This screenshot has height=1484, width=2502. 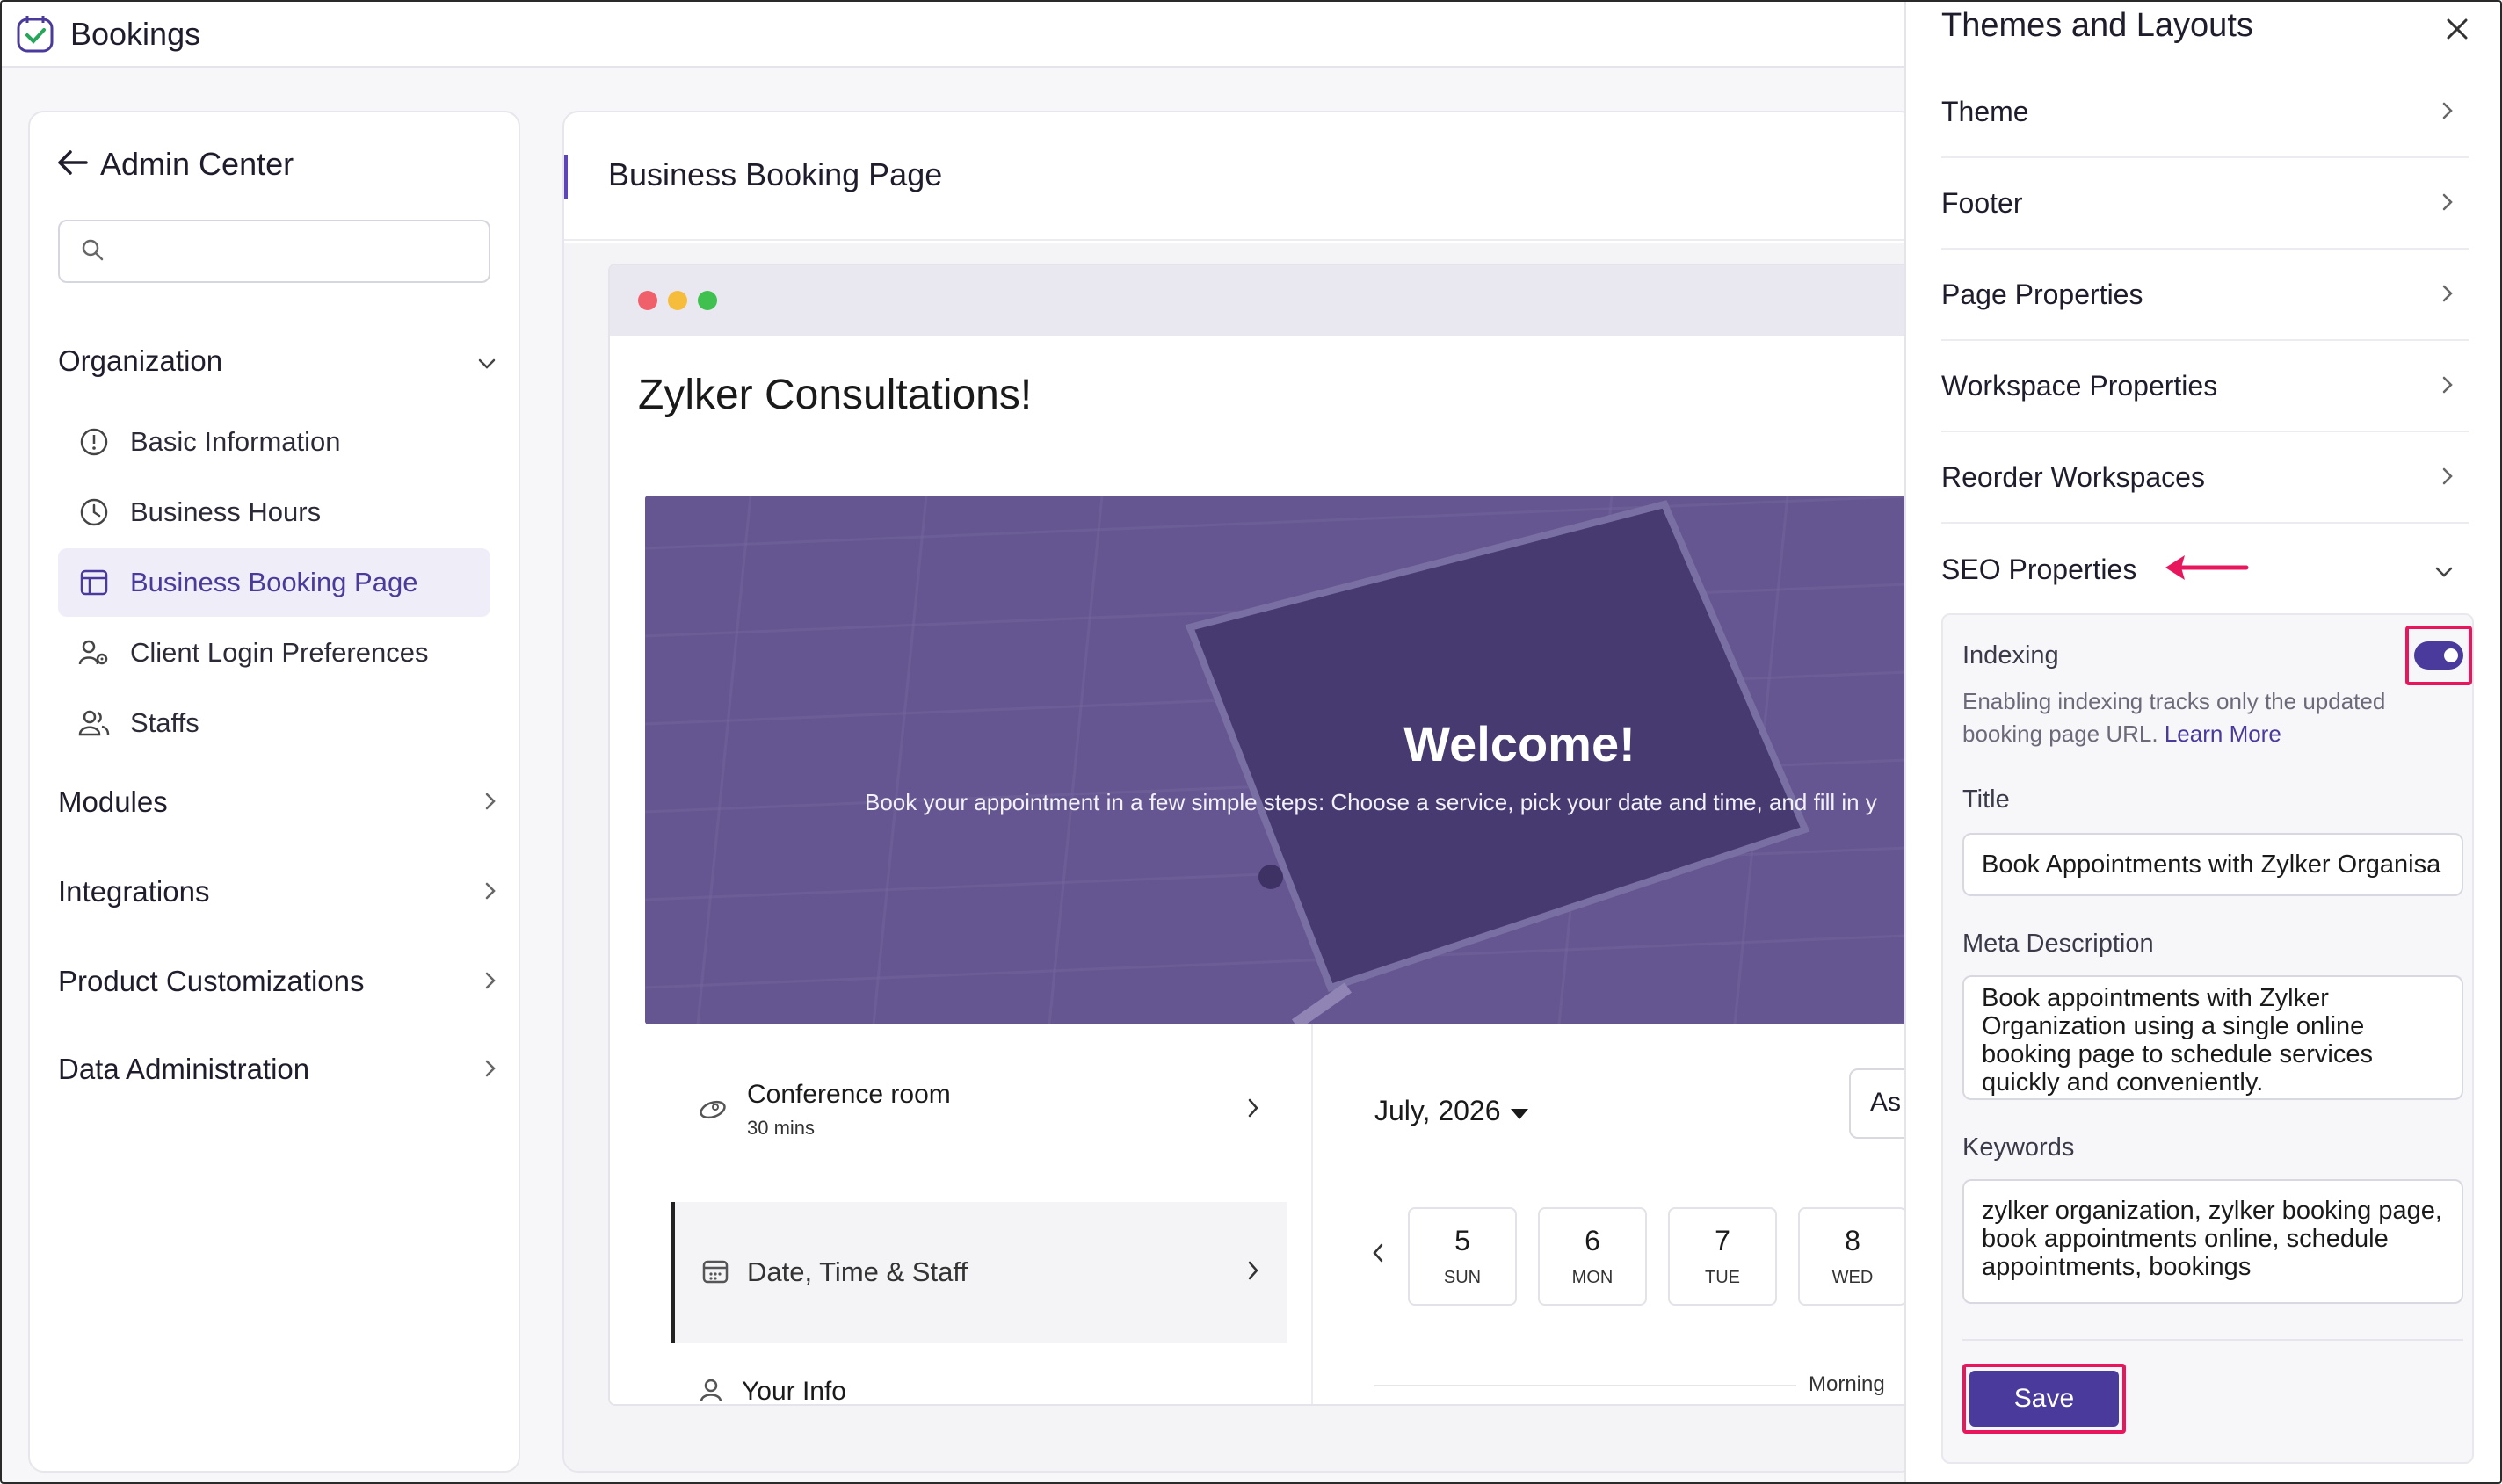 What do you see at coordinates (979, 1272) in the screenshot?
I see `step-date-time-staff: Date, Time & Staff` at bounding box center [979, 1272].